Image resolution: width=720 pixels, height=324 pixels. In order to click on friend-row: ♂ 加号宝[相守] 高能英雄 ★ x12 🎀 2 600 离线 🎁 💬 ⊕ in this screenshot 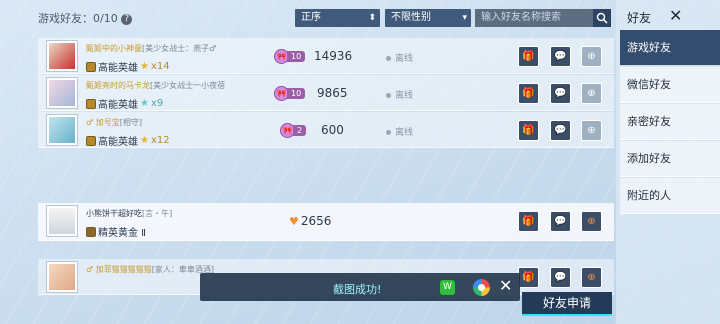, I will do `click(326, 130)`.